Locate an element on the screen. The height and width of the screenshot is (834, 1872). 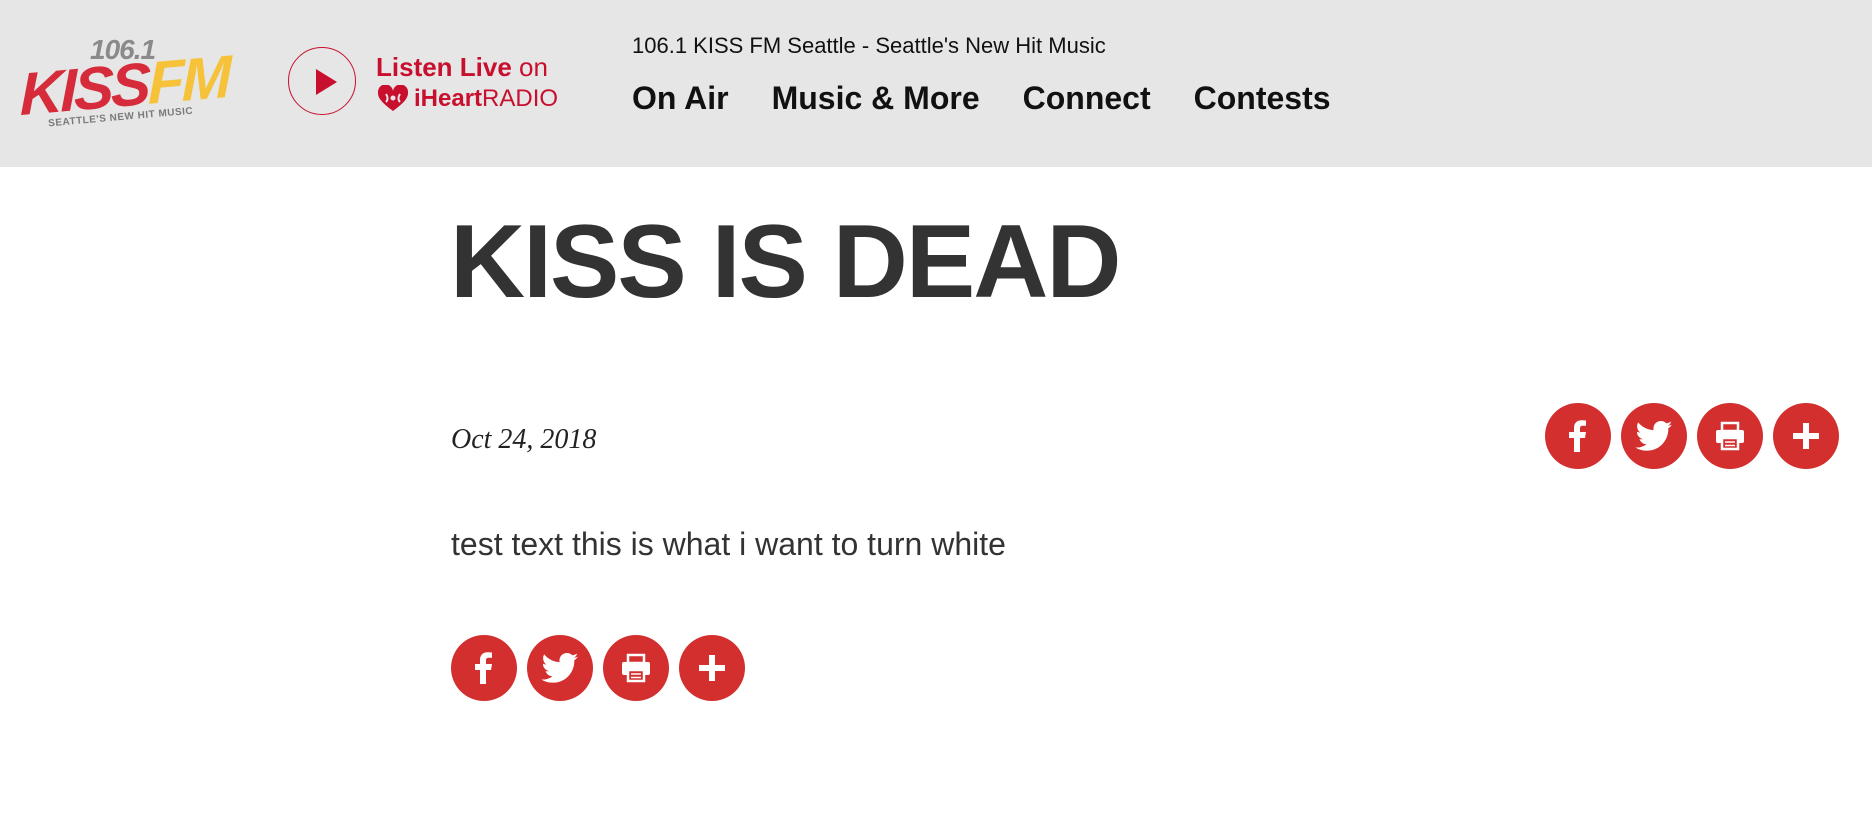
share-bar-top is located at coordinates (1697, 436).